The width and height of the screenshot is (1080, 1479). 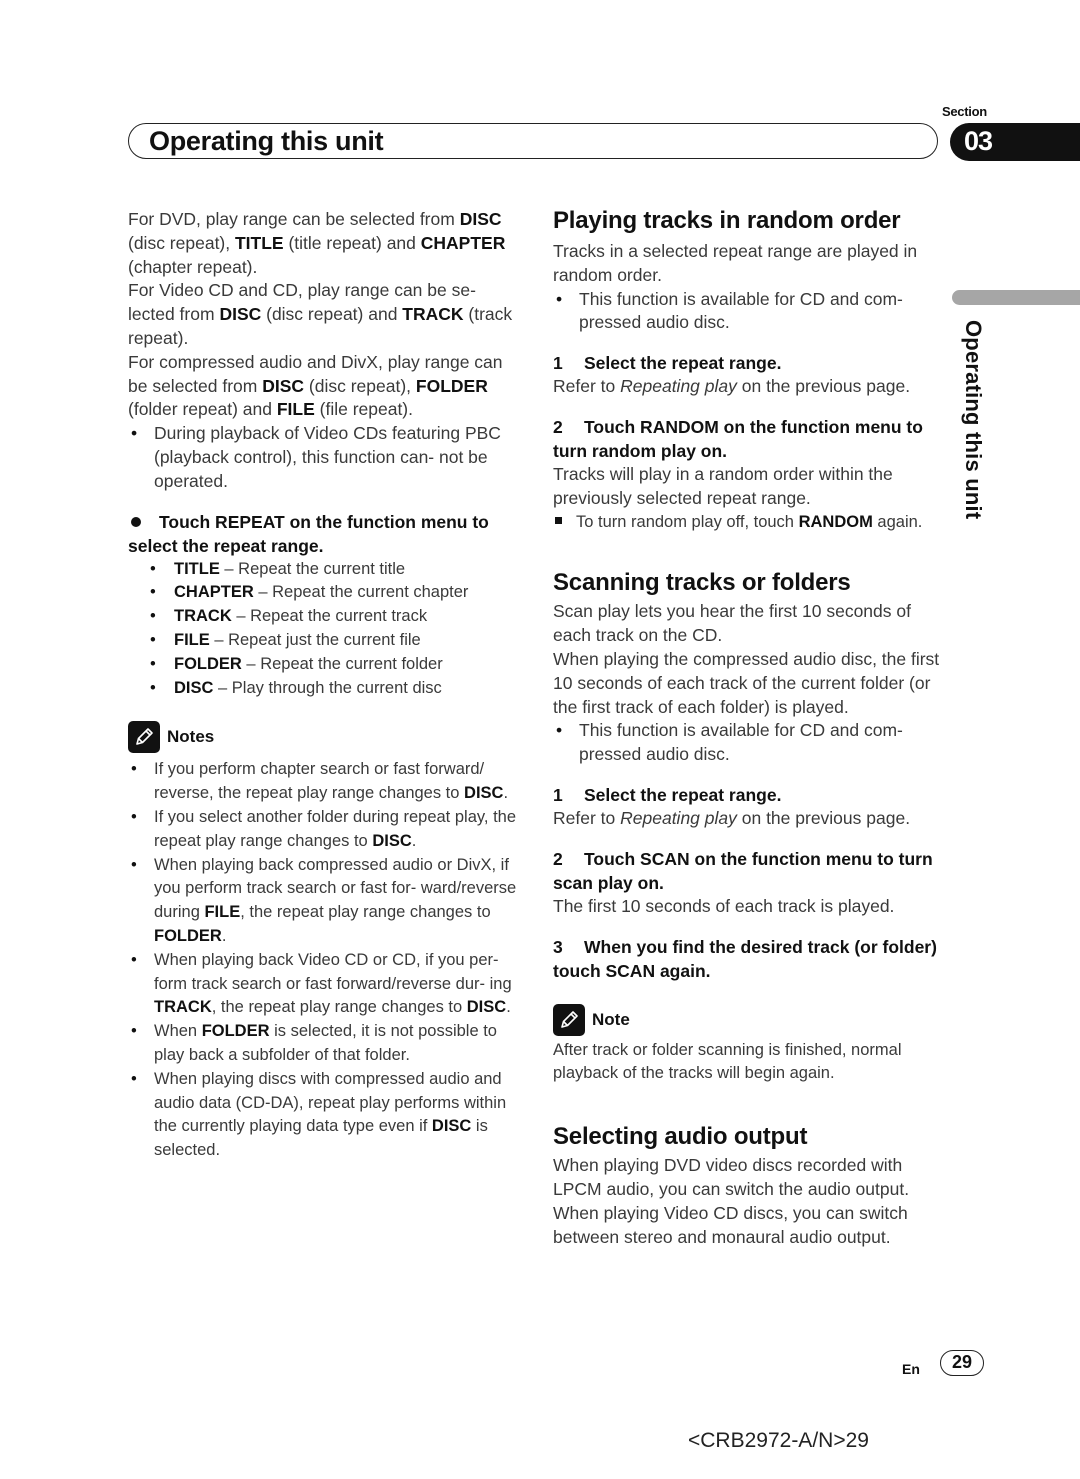 I want to click on list-item: DISC – Play through the current disc, so click(x=325, y=689).